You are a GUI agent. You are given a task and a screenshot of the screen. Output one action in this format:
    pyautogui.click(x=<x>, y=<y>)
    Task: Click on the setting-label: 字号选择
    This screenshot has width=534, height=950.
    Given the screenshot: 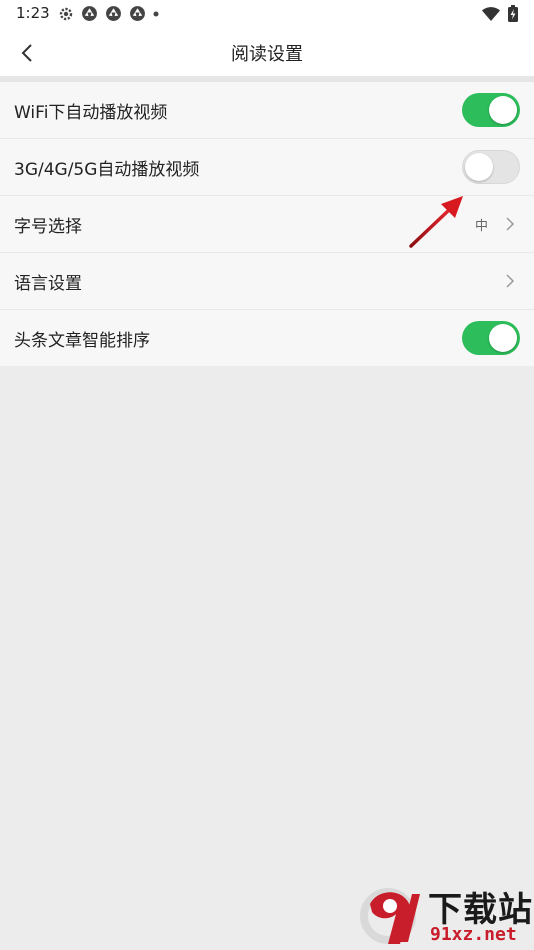 What is the action you would take?
    pyautogui.click(x=48, y=226)
    